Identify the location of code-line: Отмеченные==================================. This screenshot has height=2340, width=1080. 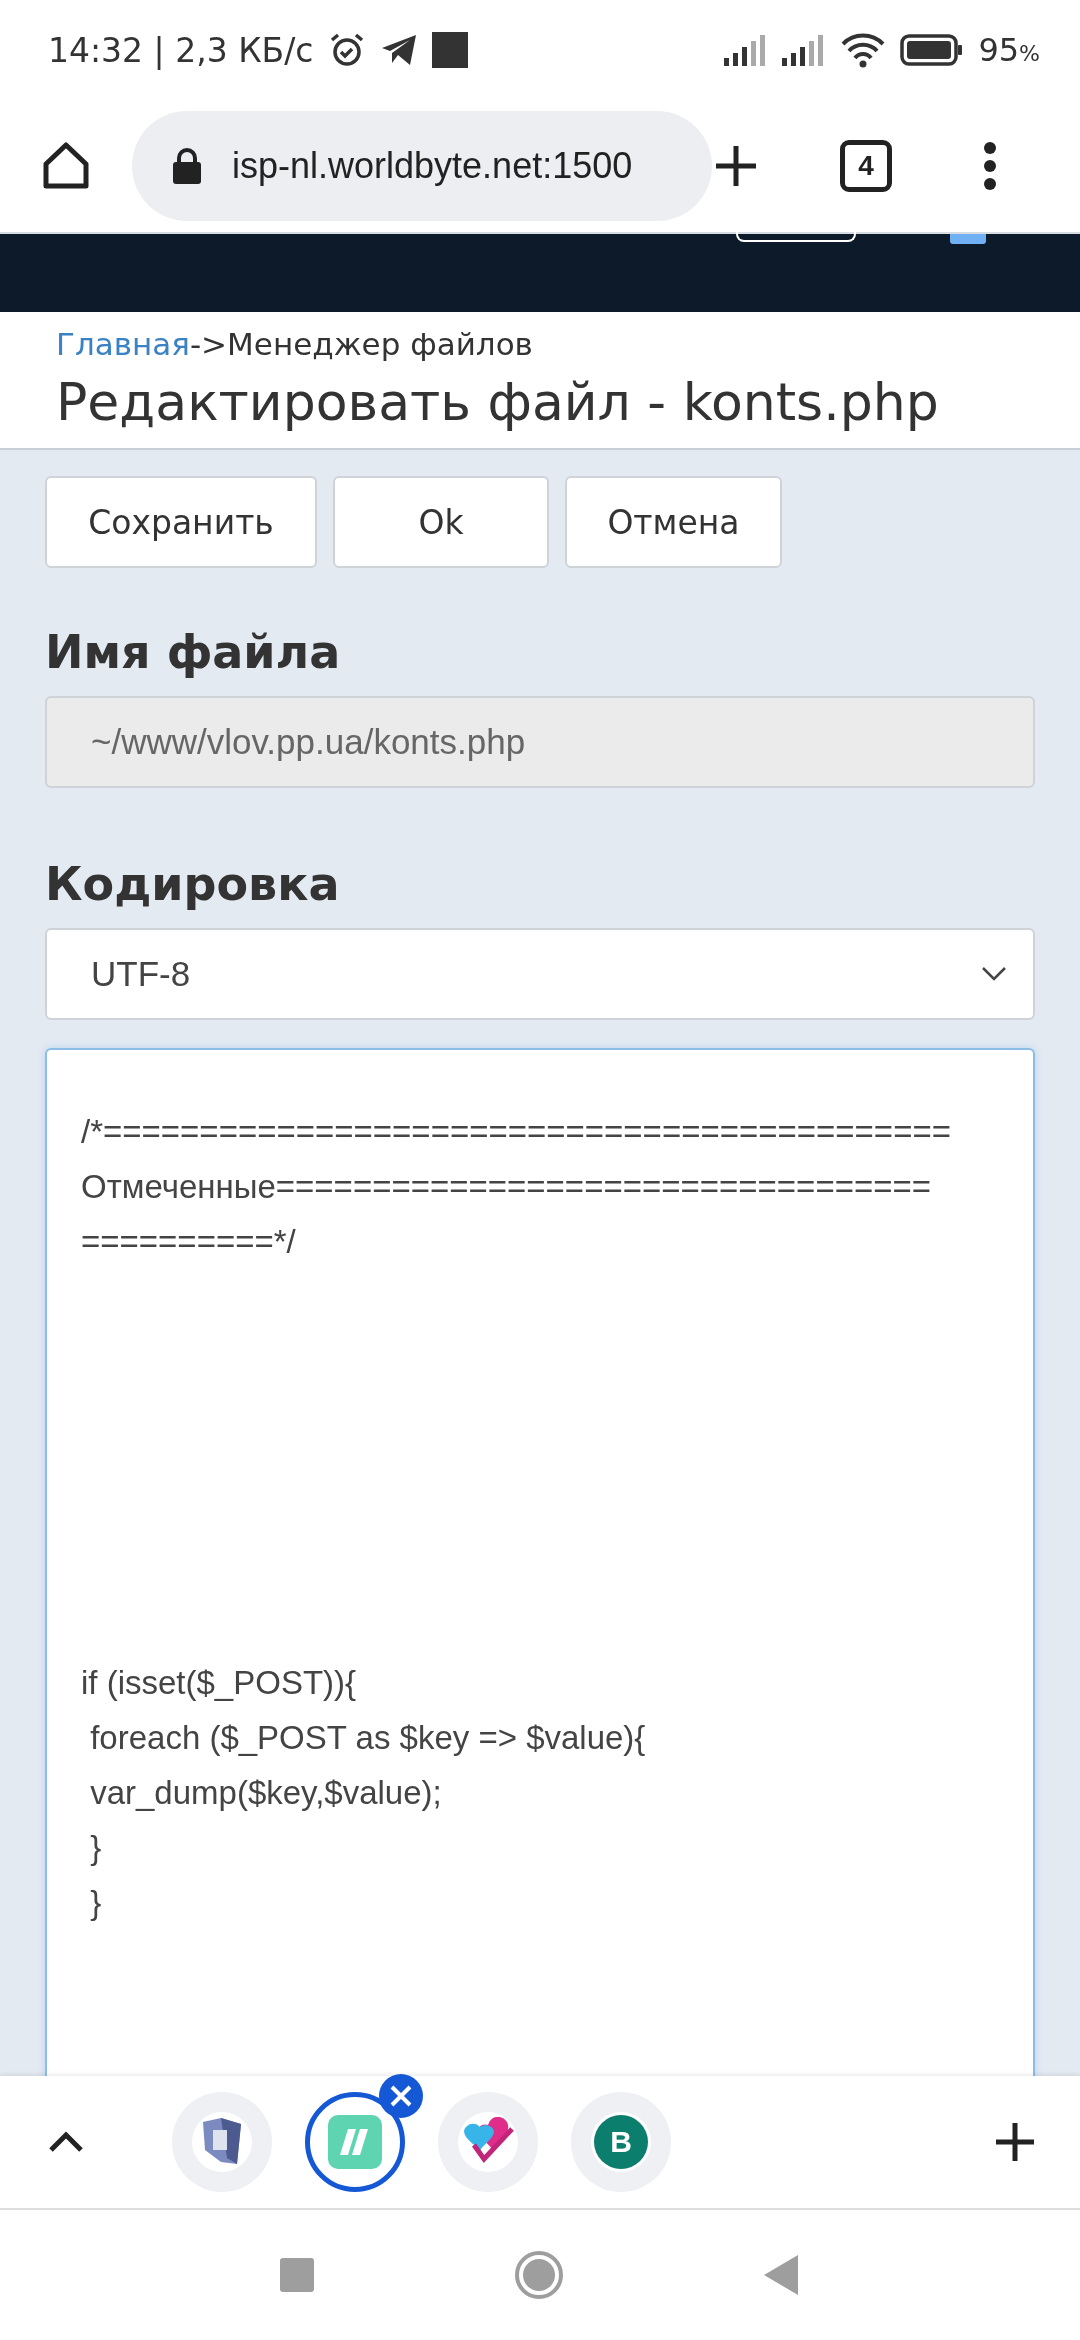
(506, 1186).